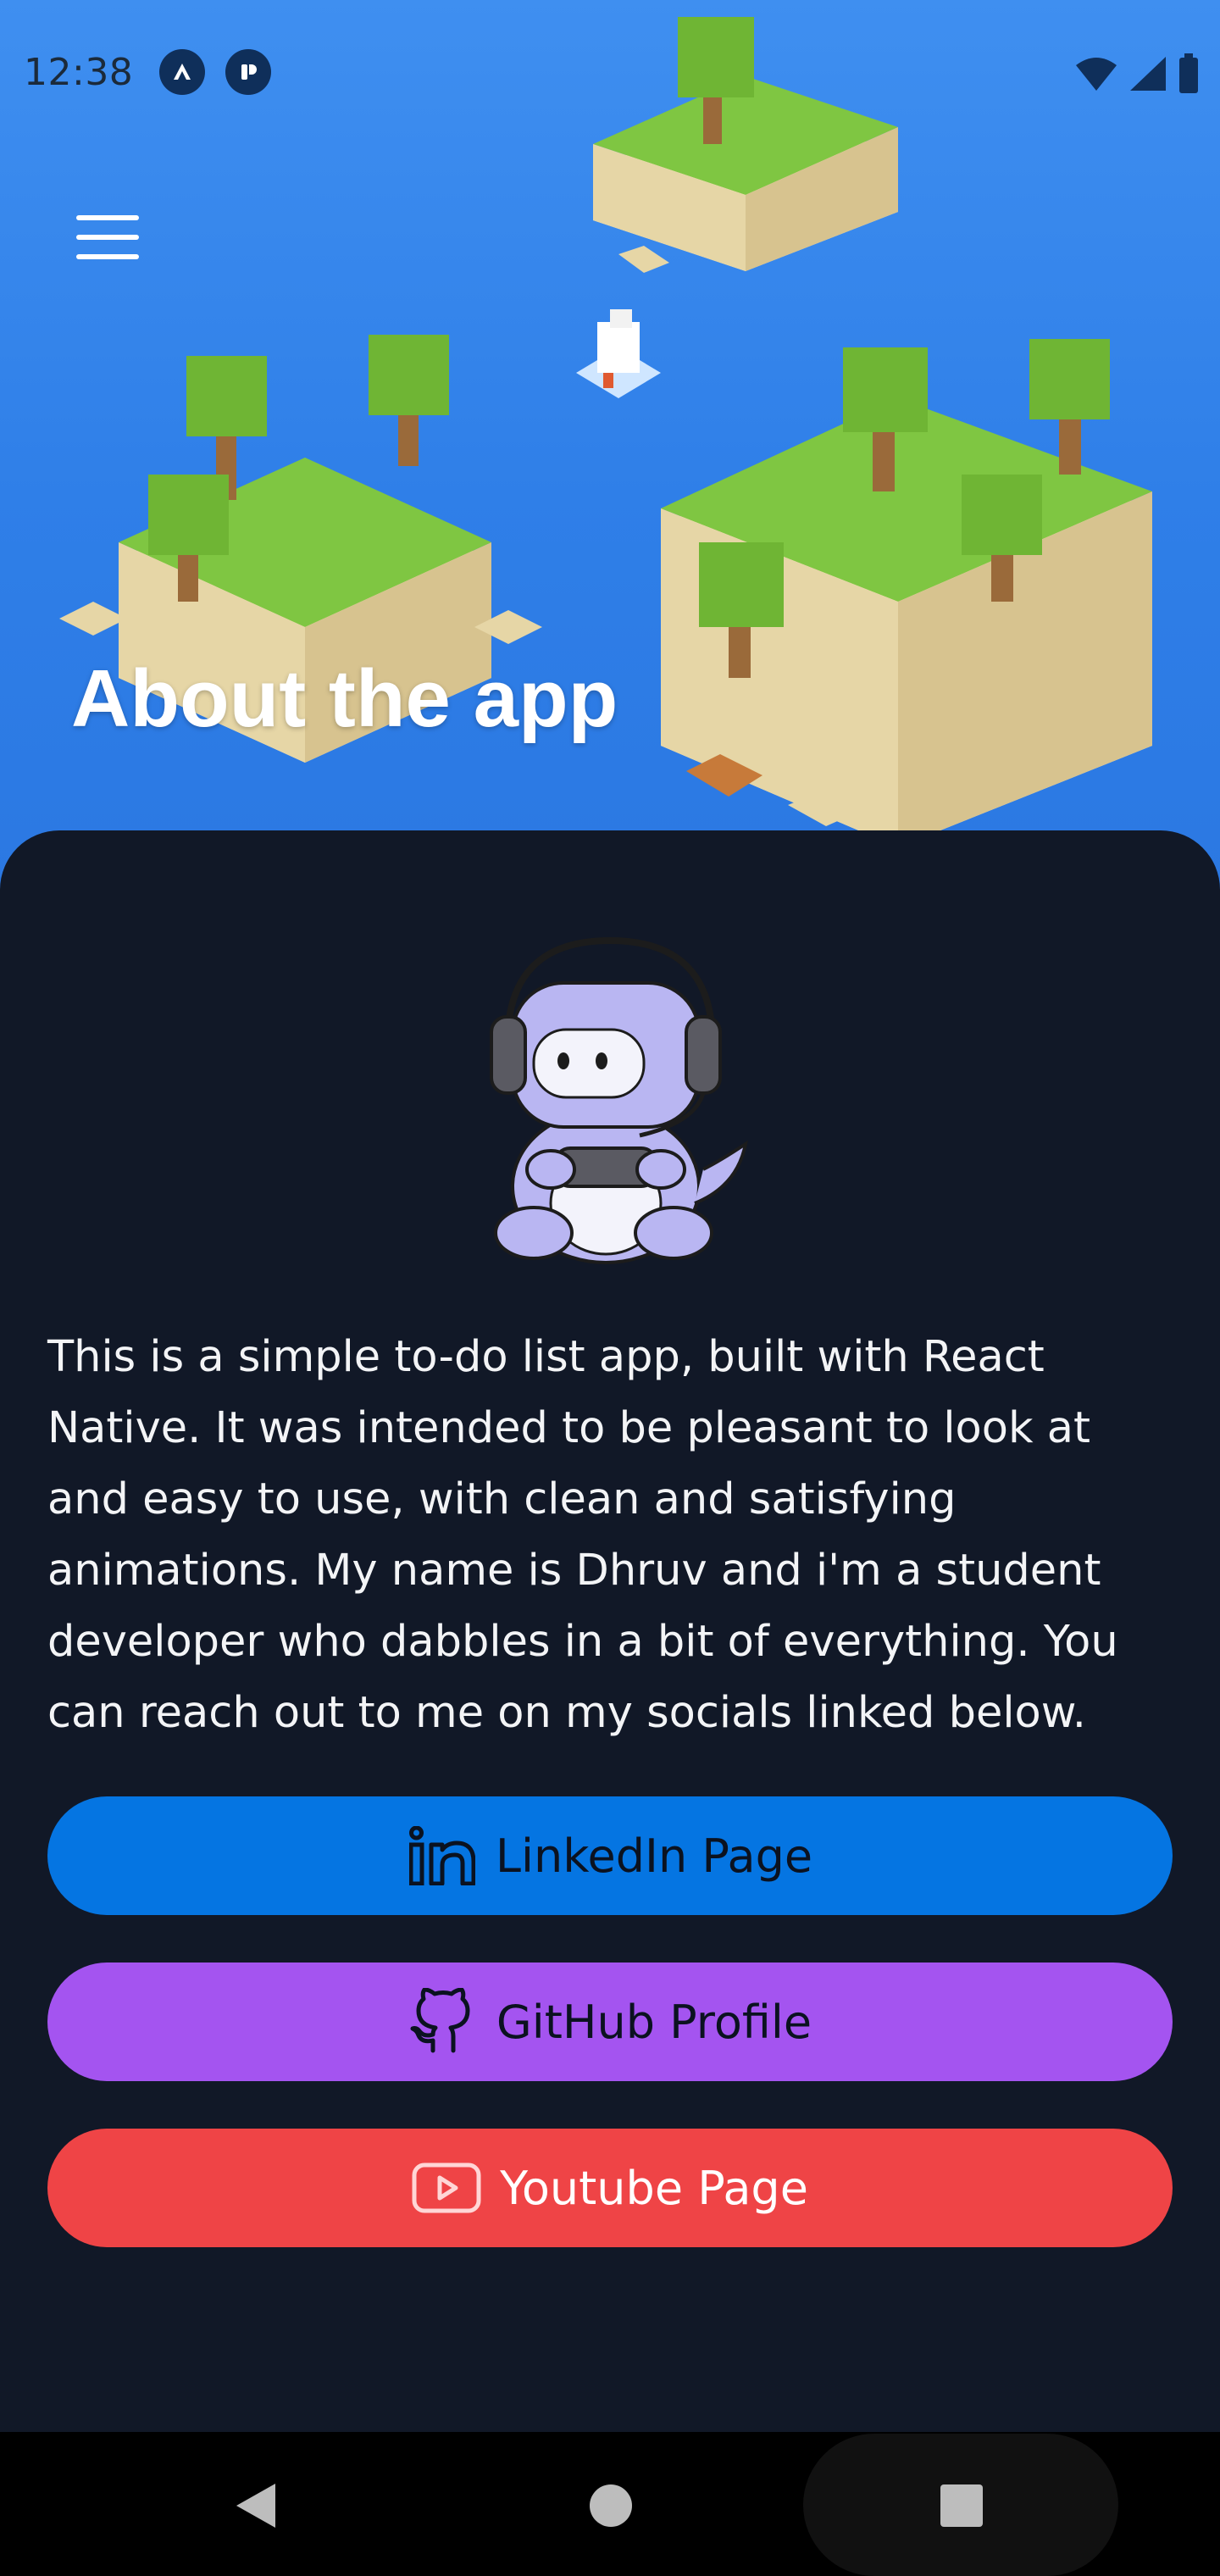 This screenshot has height=2576, width=1220. What do you see at coordinates (443, 2022) in the screenshot?
I see `github-icon` at bounding box center [443, 2022].